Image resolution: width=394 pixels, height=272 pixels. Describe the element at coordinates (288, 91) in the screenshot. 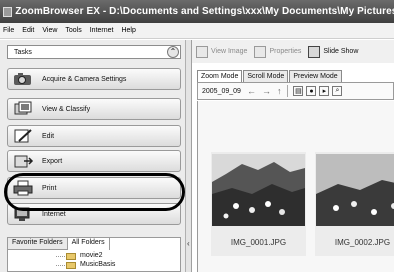

I see `separator` at that location.